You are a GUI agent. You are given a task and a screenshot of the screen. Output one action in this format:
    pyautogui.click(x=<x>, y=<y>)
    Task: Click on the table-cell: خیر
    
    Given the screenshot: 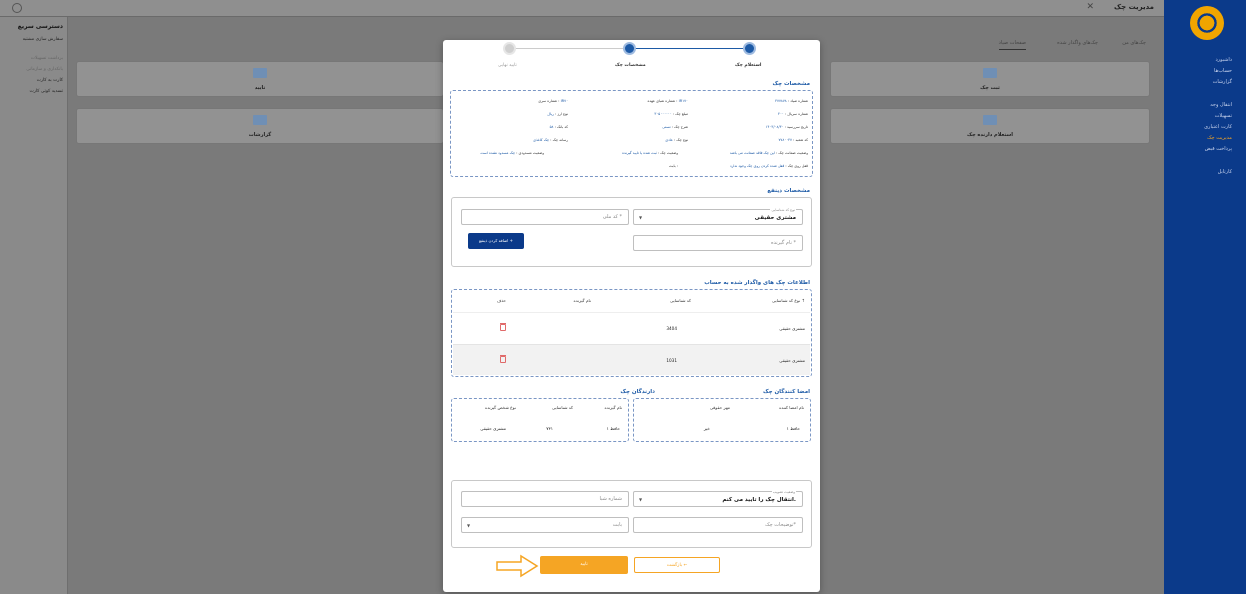 What is the action you would take?
    pyautogui.click(x=706, y=428)
    